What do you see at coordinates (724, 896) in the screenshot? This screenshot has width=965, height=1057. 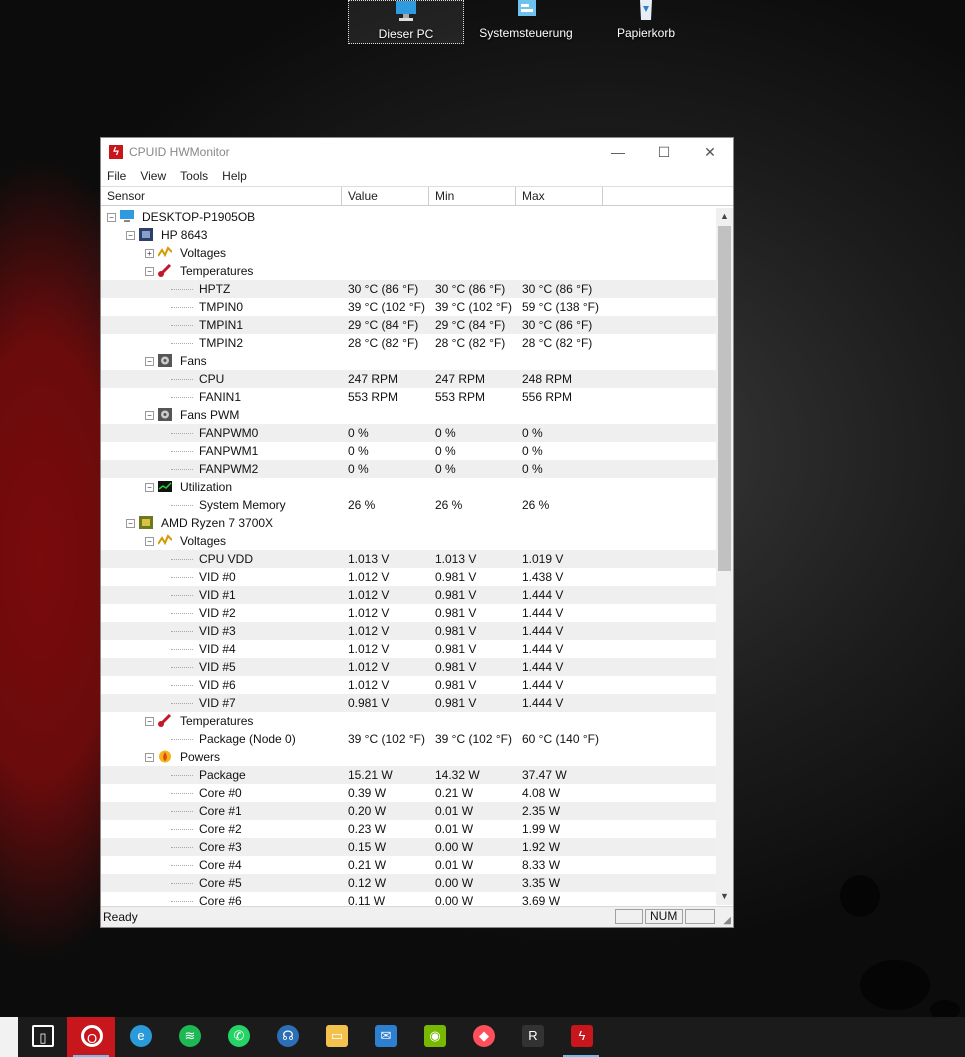 I see `scroll-down-arrow-icon: ▼` at bounding box center [724, 896].